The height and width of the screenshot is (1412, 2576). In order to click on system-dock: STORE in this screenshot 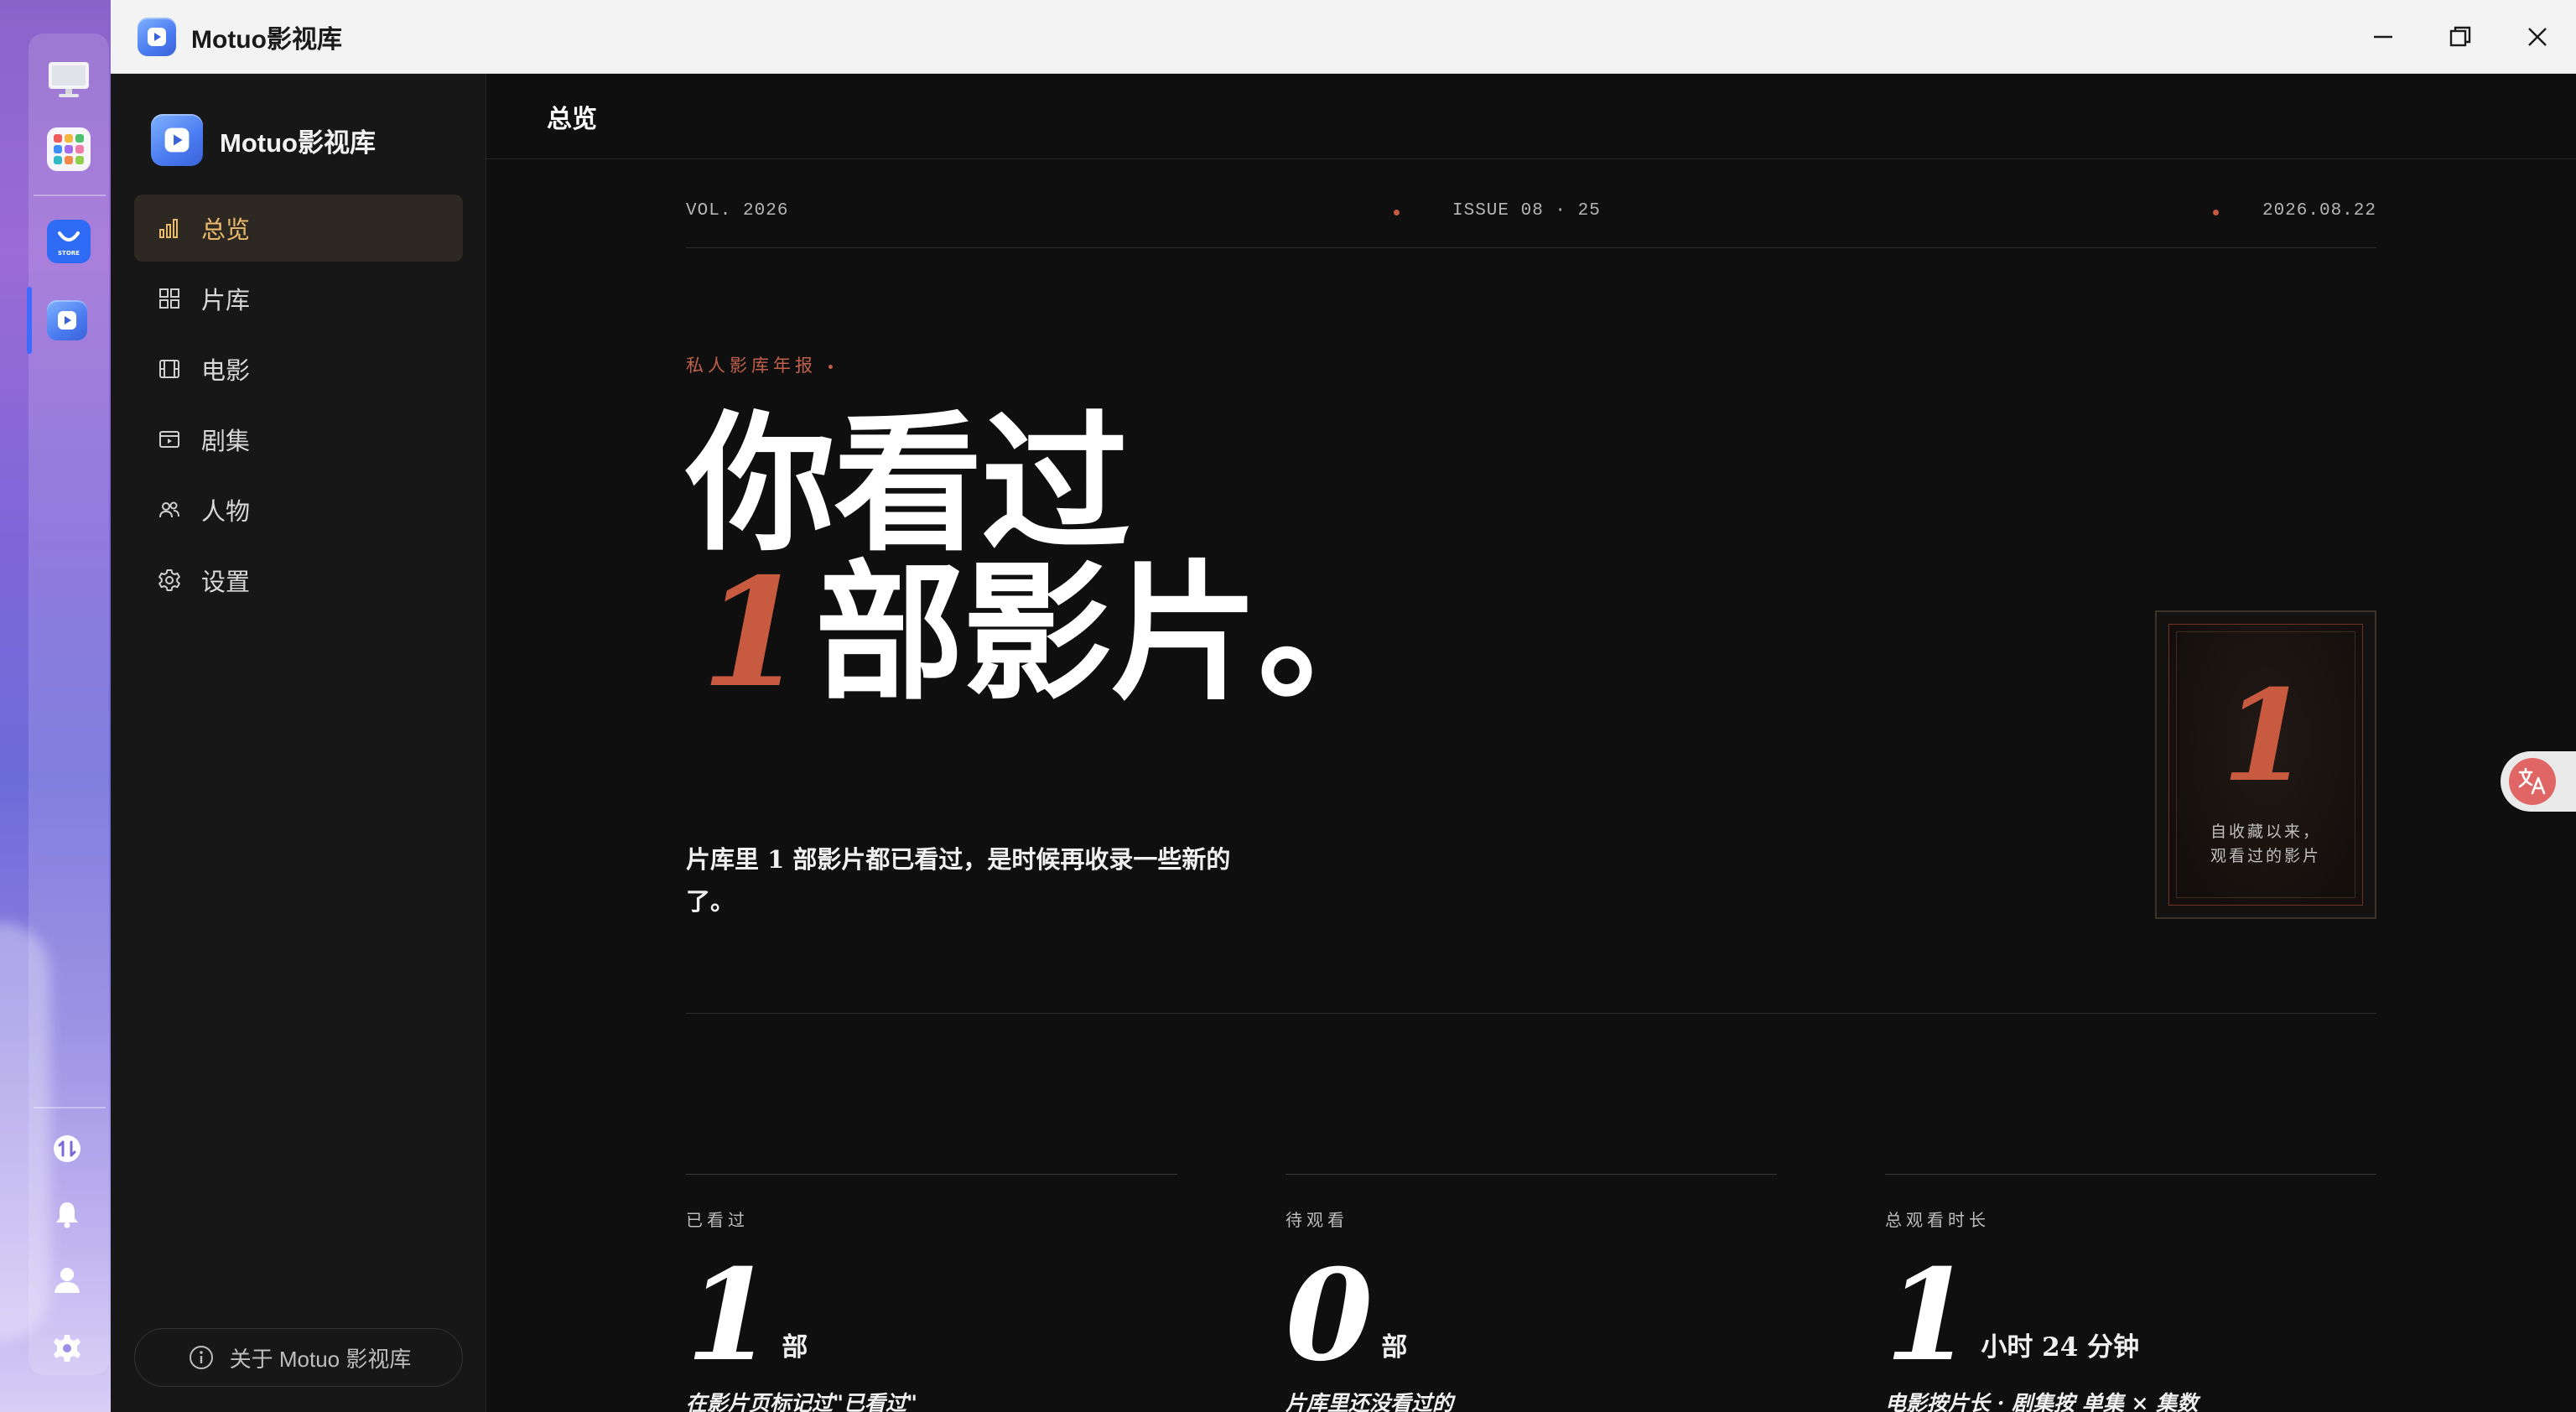, I will do `click(56, 706)`.